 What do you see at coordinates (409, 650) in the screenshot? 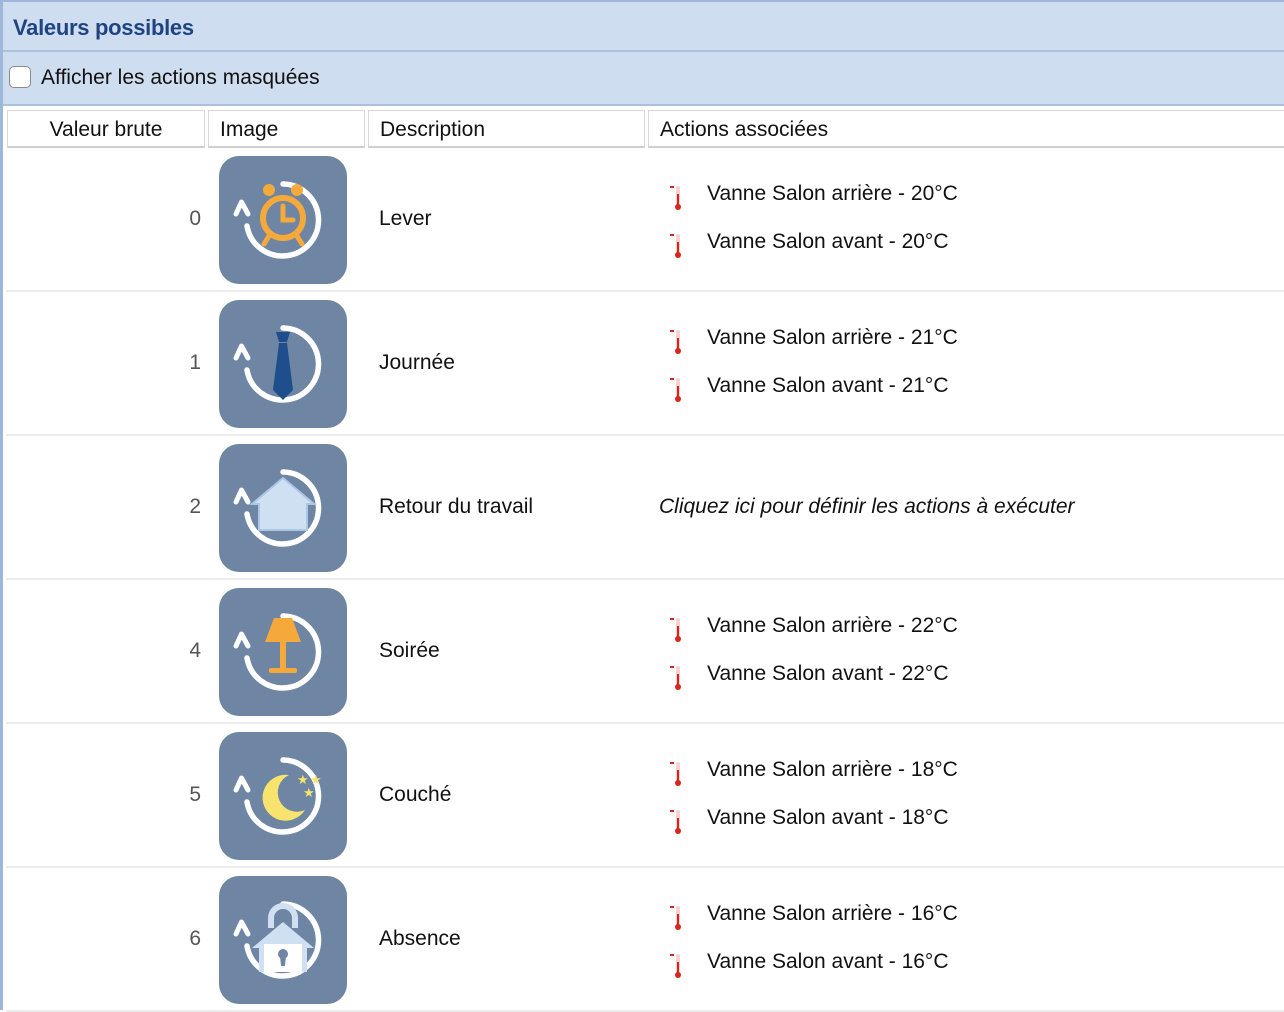
I see `description-text: Soirée` at bounding box center [409, 650].